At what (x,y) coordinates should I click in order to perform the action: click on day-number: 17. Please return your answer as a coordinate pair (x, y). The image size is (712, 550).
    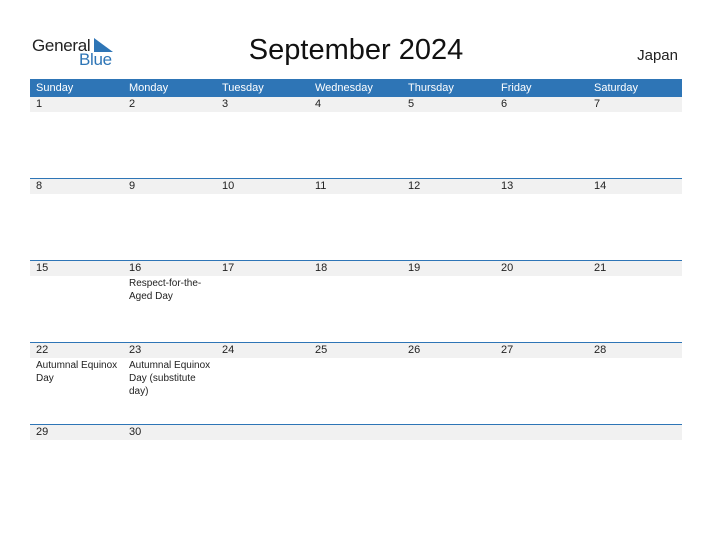
    Looking at the image, I should click on (228, 268).